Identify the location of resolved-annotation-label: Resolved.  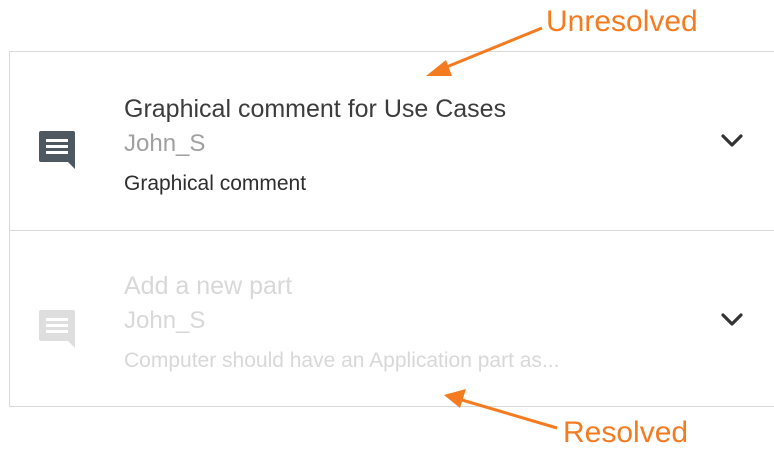
(626, 432).